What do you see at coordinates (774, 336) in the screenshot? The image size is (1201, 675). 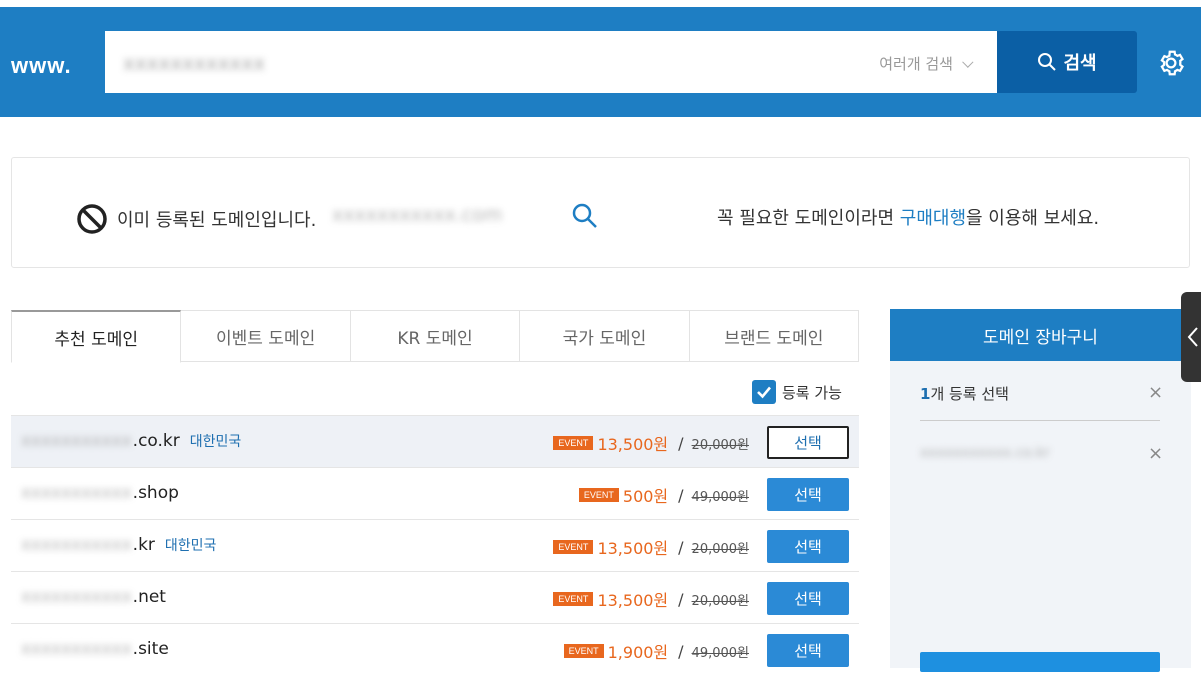 I see `tab-brand: 브랜드 도메인` at bounding box center [774, 336].